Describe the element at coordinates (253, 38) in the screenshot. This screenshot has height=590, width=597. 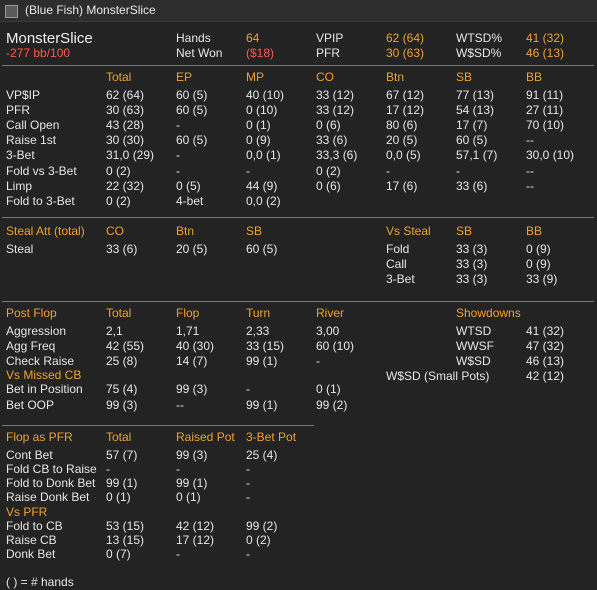
I see `hands-value: 64` at that location.